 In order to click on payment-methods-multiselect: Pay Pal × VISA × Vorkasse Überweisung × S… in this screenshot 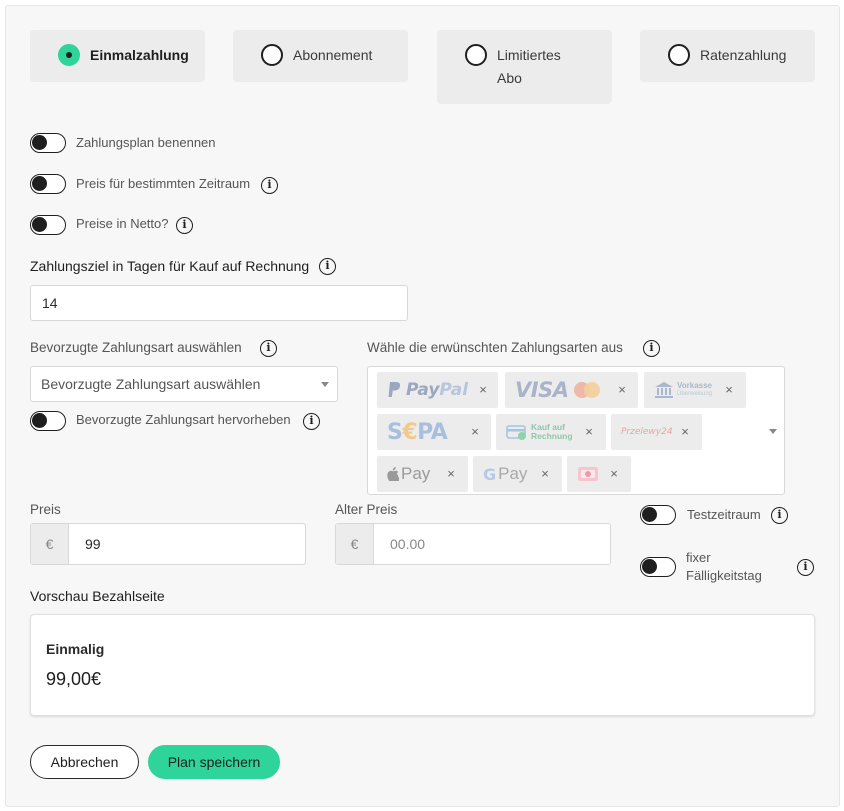, I will do `click(576, 430)`.